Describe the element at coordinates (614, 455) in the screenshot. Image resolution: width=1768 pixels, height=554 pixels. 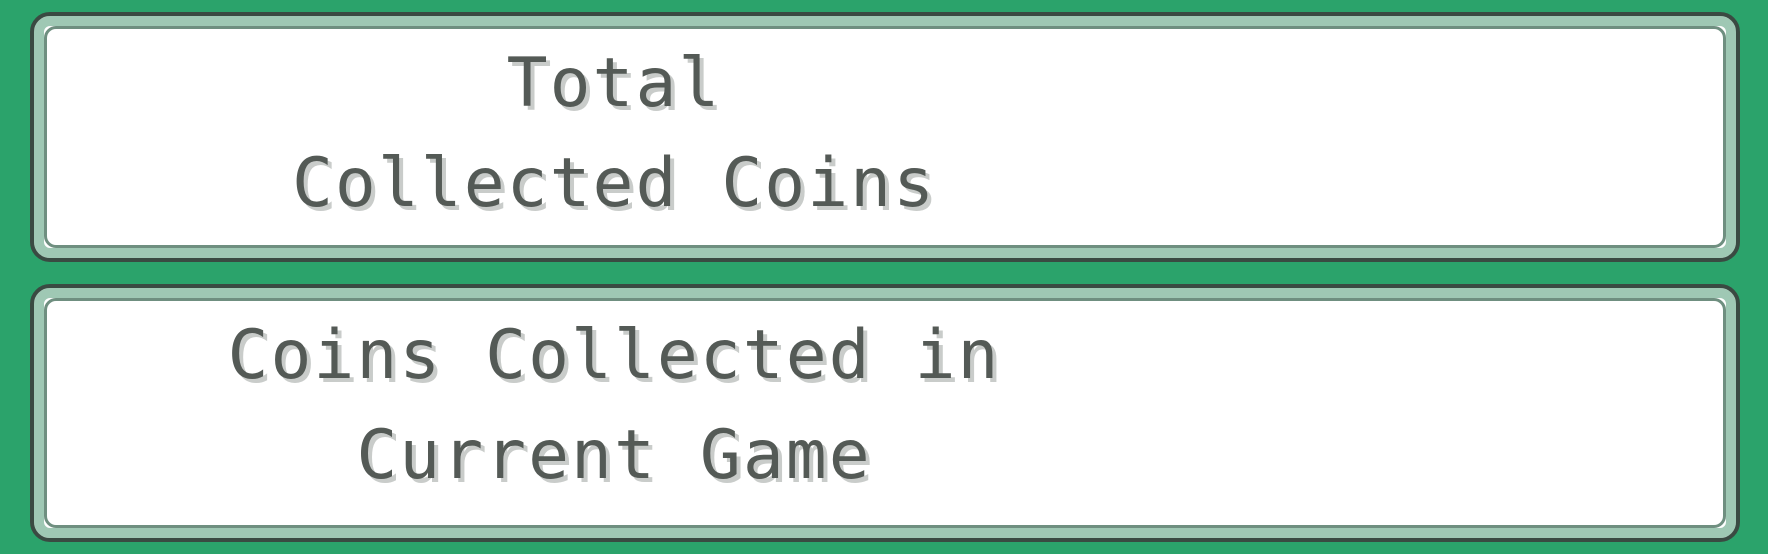
I see `current-game-coins-label-line-2: Current Game` at that location.